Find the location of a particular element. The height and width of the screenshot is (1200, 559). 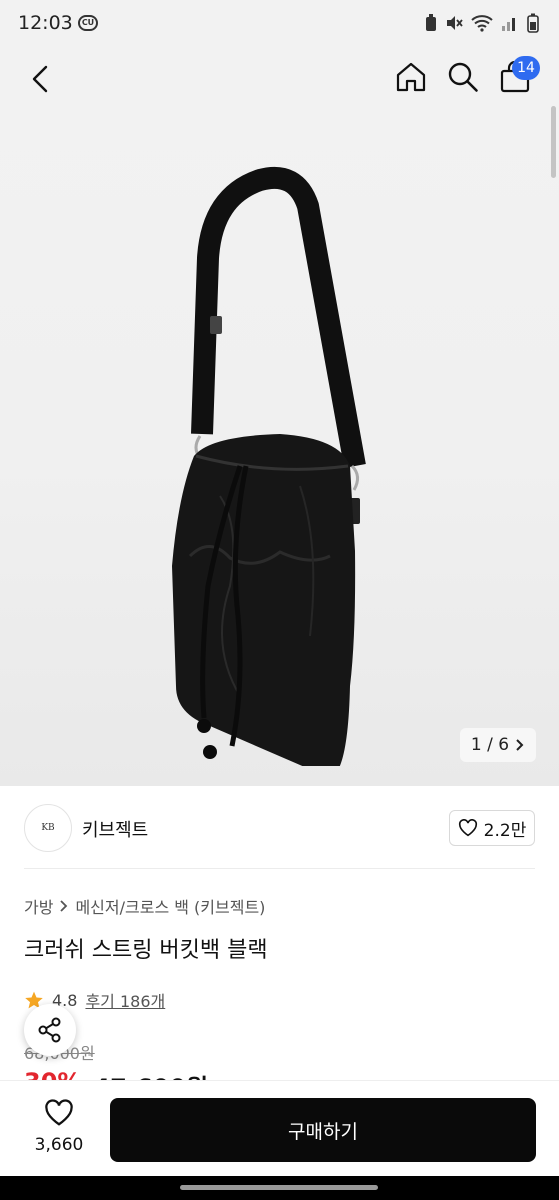

brand-row: KB 키브젝트 2.2만 is located at coordinates (279, 828).